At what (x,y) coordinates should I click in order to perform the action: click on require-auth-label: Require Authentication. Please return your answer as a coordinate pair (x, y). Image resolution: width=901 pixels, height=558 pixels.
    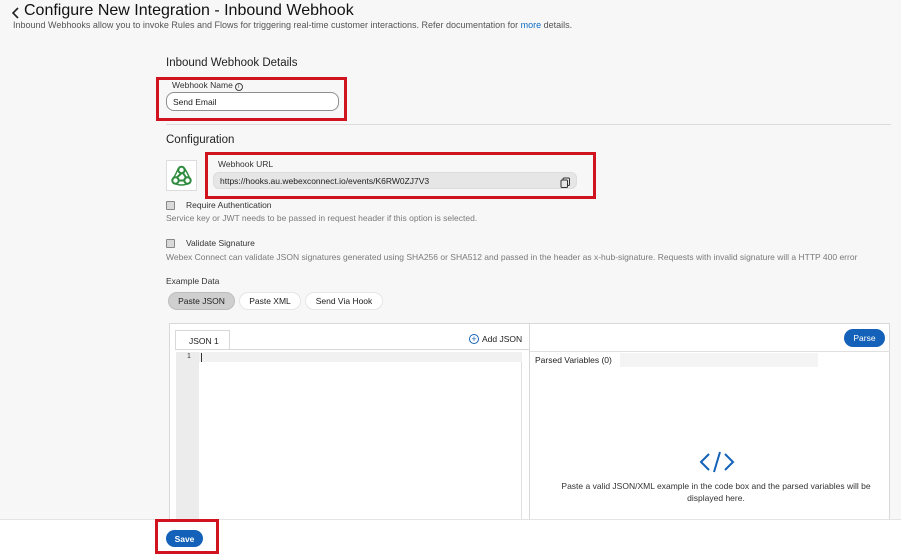
    Looking at the image, I should click on (229, 205).